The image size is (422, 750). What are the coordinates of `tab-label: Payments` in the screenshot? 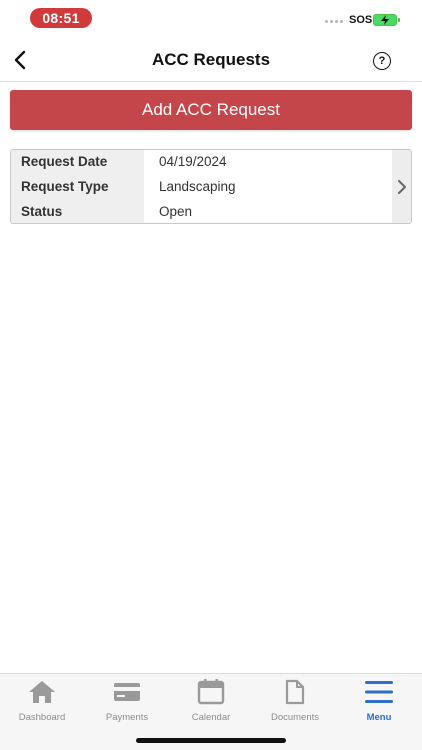 It's located at (127, 717).